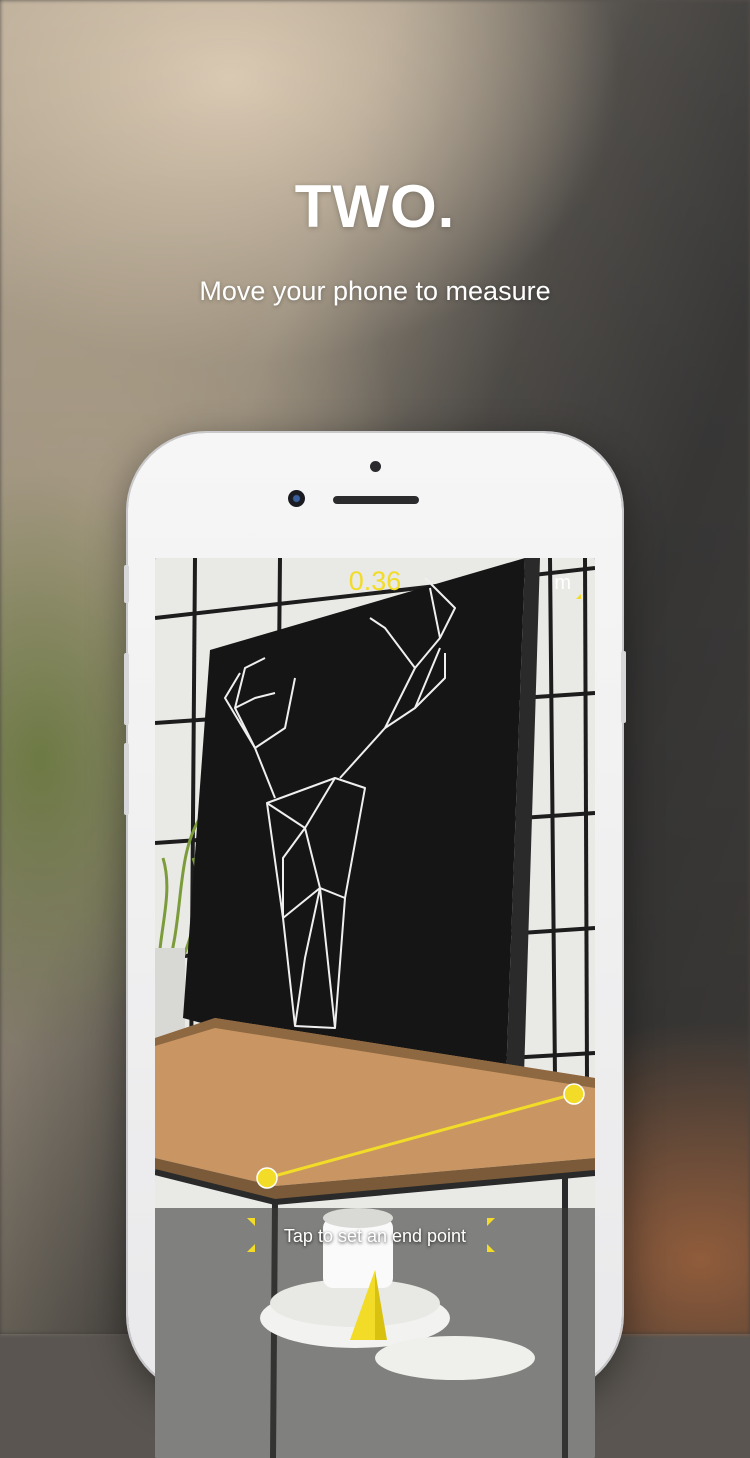  I want to click on phone-volume-down, so click(126, 779).